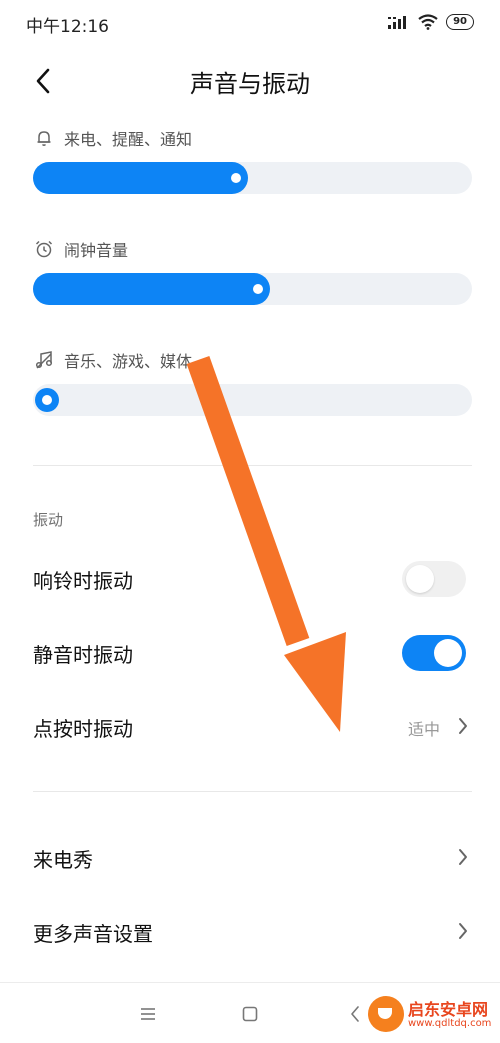 The height and width of the screenshot is (1043, 500). I want to click on alarm-volume-label: 闹钟音量, so click(81, 249).